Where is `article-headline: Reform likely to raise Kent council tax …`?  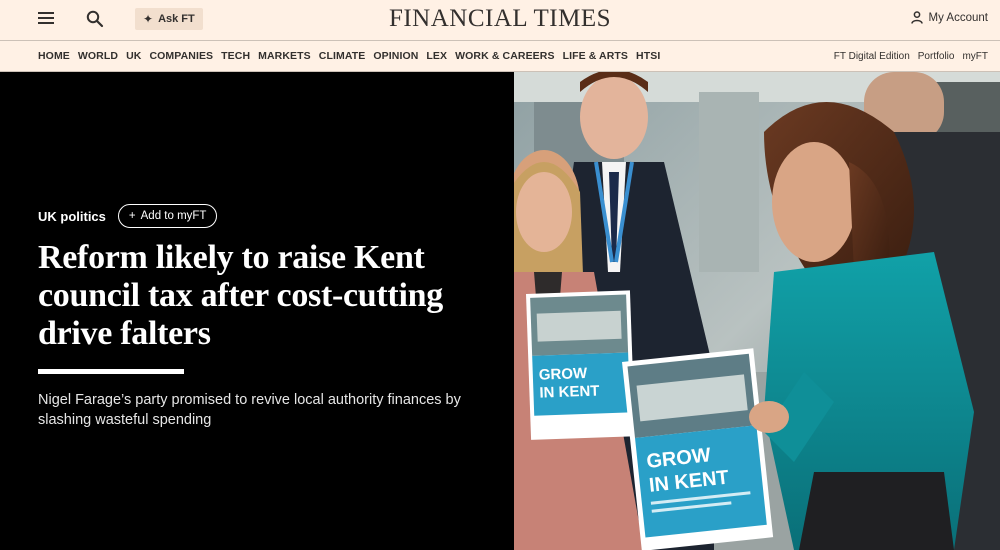 article-headline: Reform likely to raise Kent council tax … is located at coordinates (268, 296).